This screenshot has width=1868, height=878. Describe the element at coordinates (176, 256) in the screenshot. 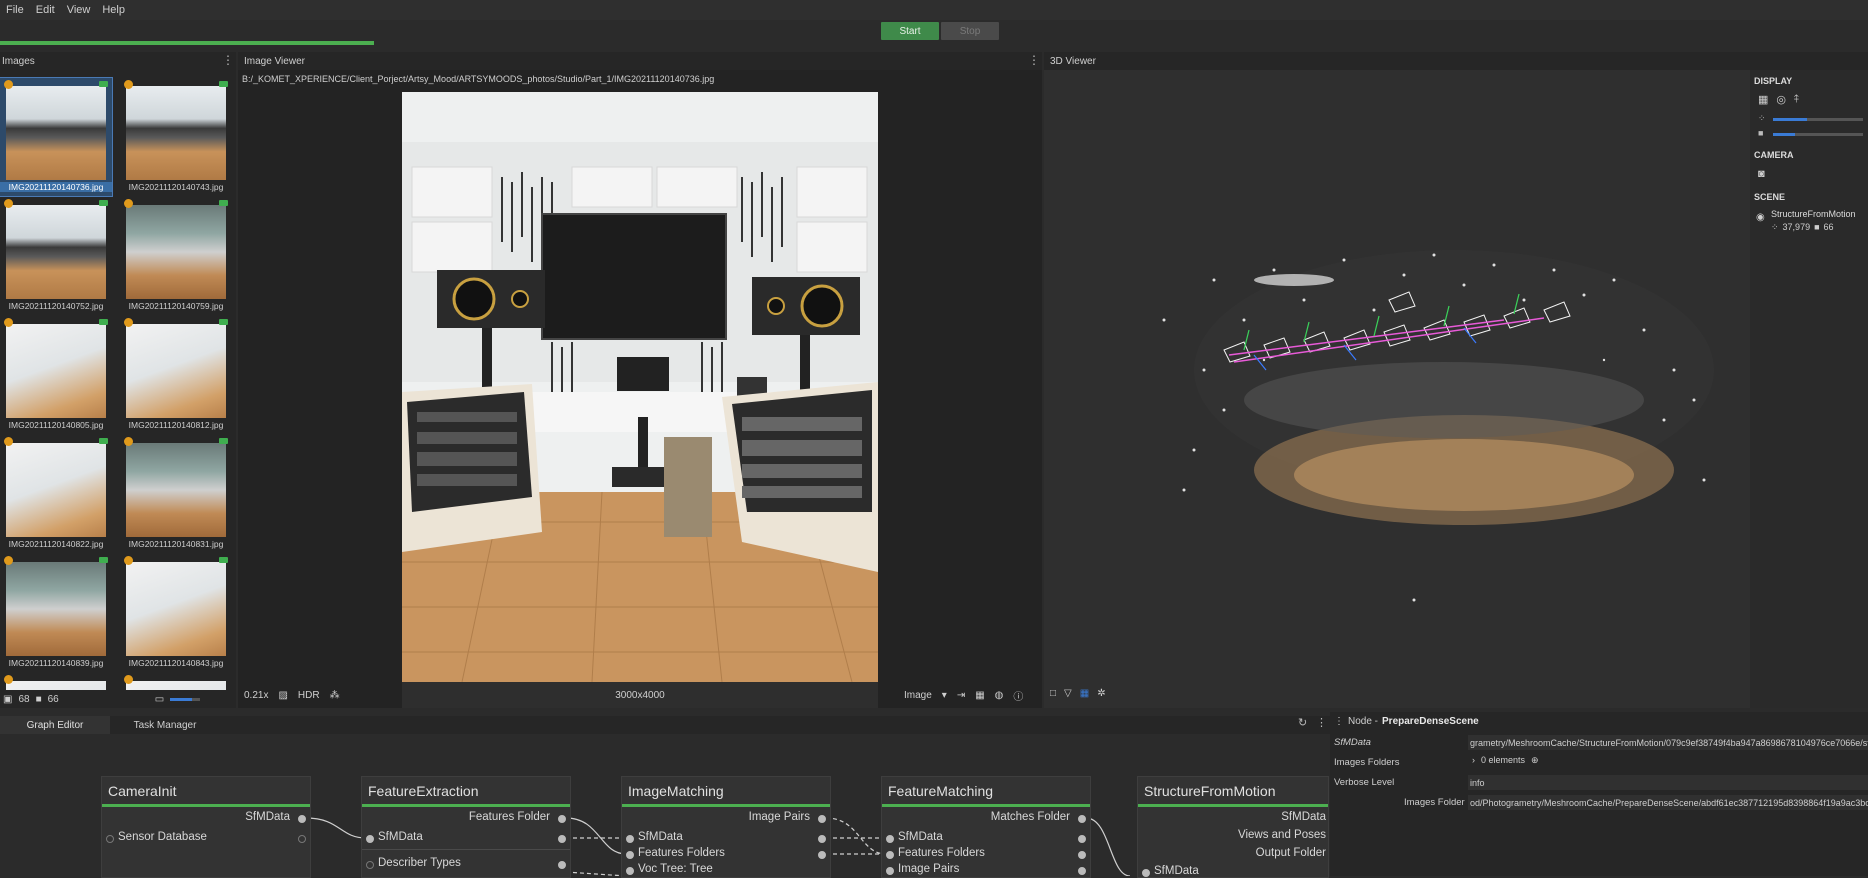

I see `image-thumbnail: IMG20211120140759.jpg` at that location.